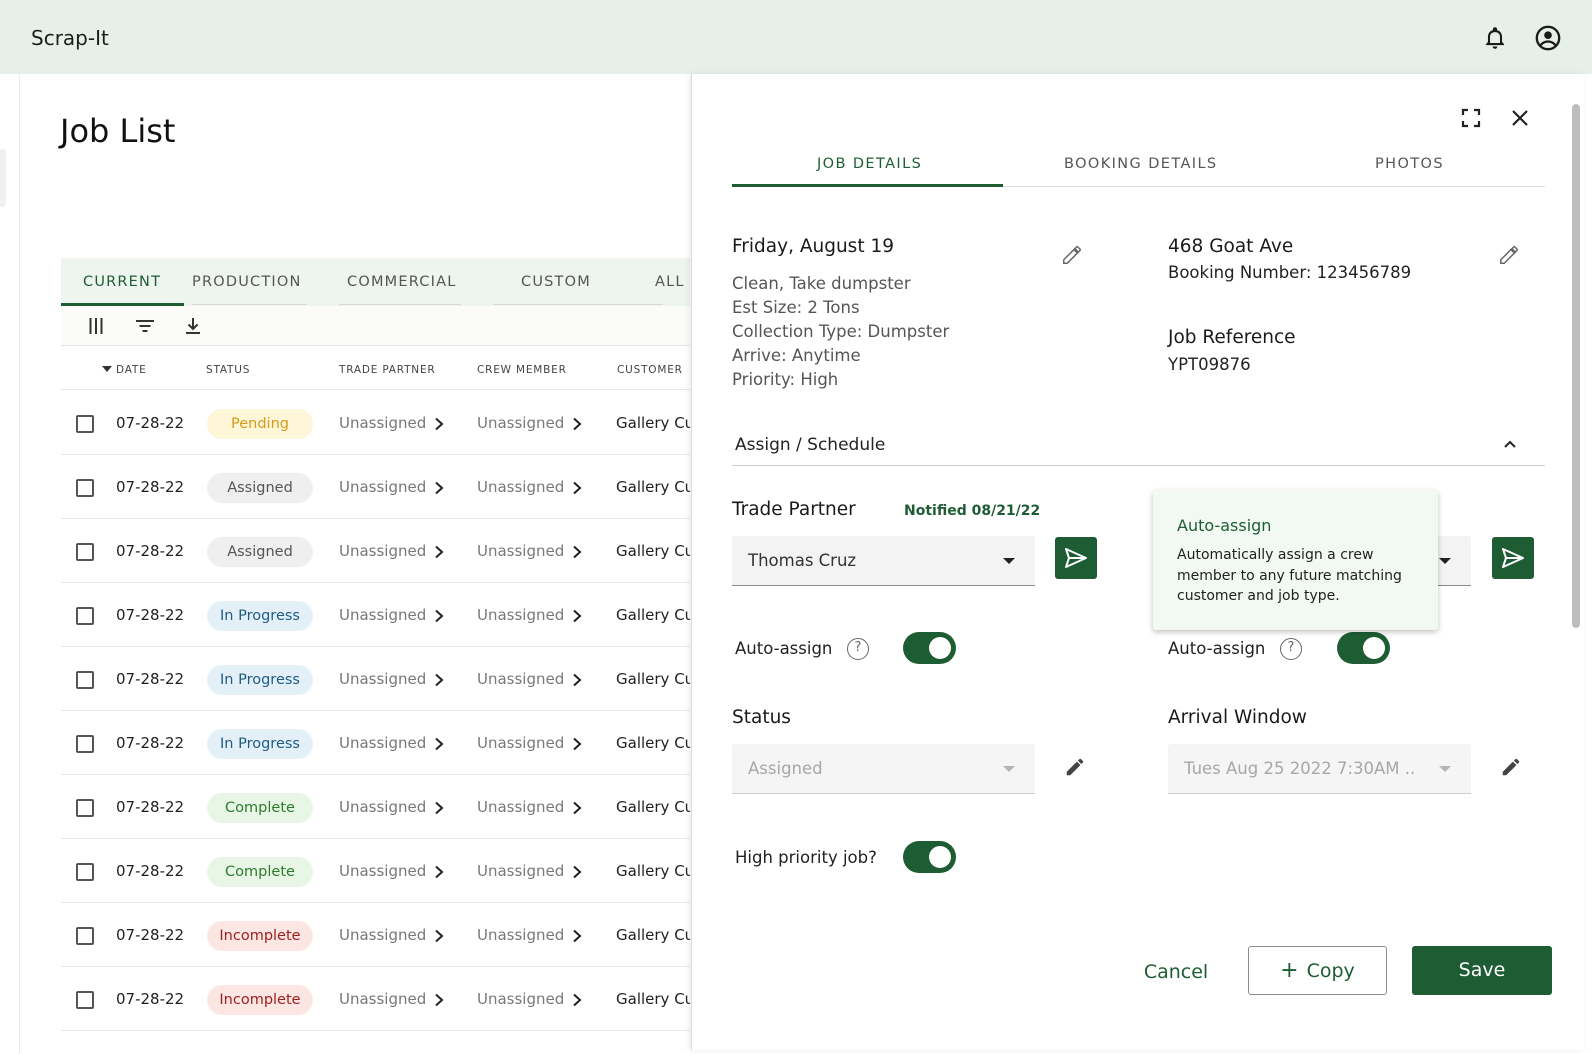 This screenshot has height=1054, width=1592. Describe the element at coordinates (3, 178) in the screenshot. I see `collapsed-sidebar-handle` at that location.